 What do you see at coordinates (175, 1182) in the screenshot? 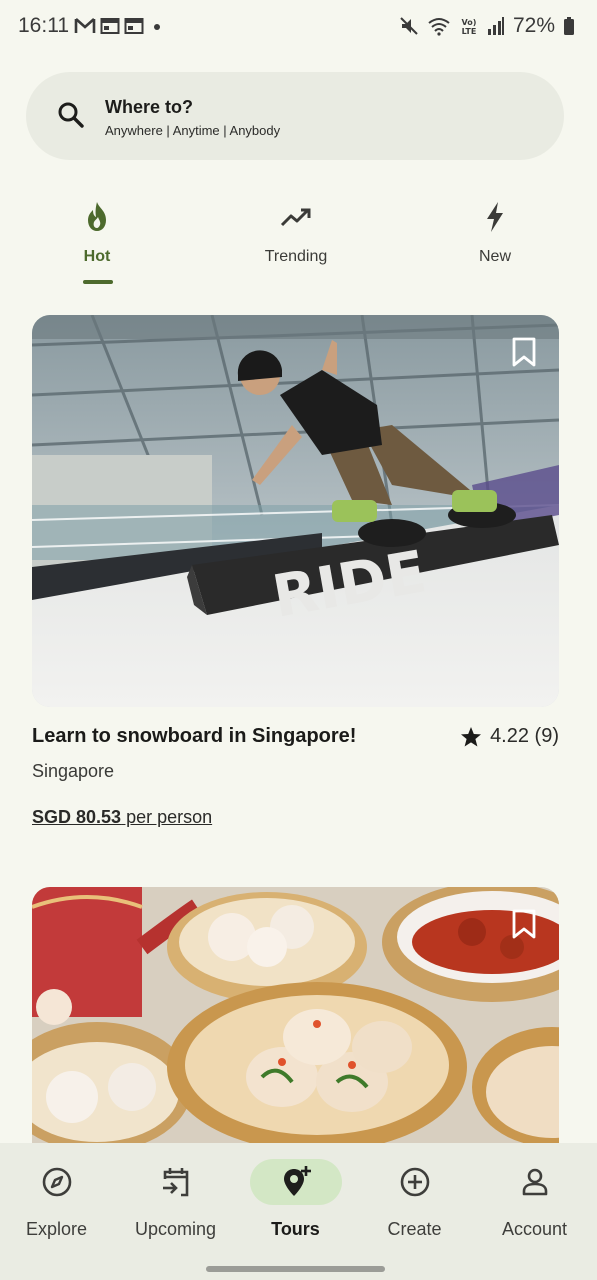
I see `calendar-arrow-icon` at bounding box center [175, 1182].